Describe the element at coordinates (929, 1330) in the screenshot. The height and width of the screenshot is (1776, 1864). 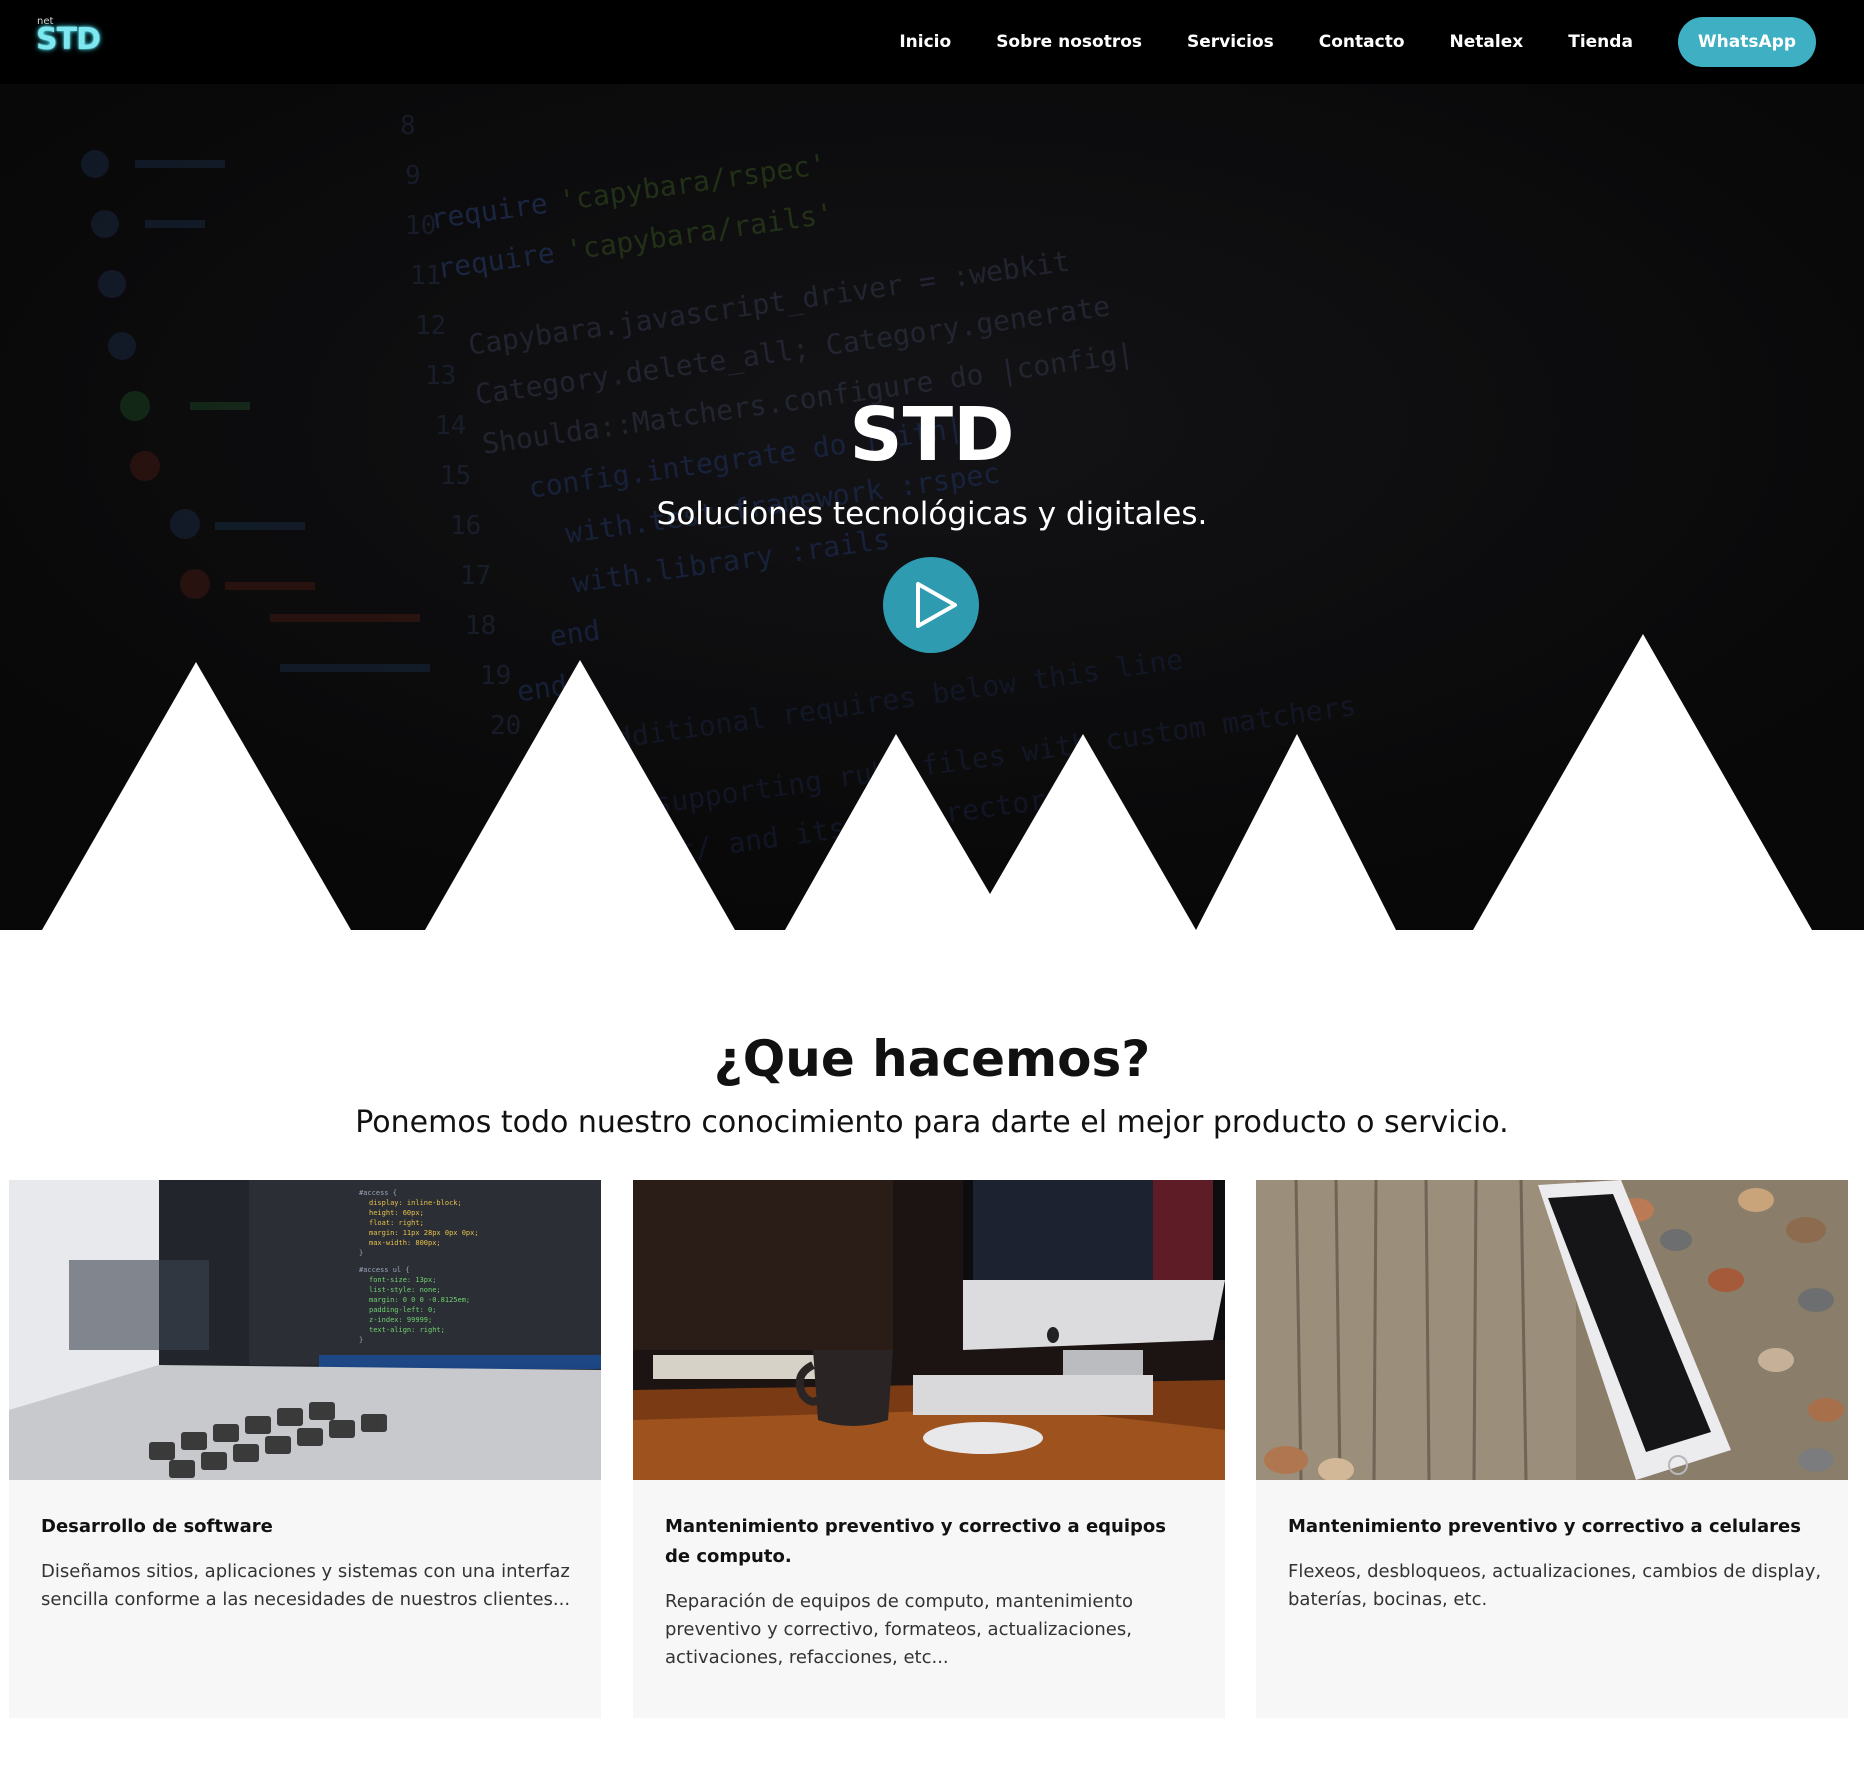
I see `card-image-imac-desk` at that location.